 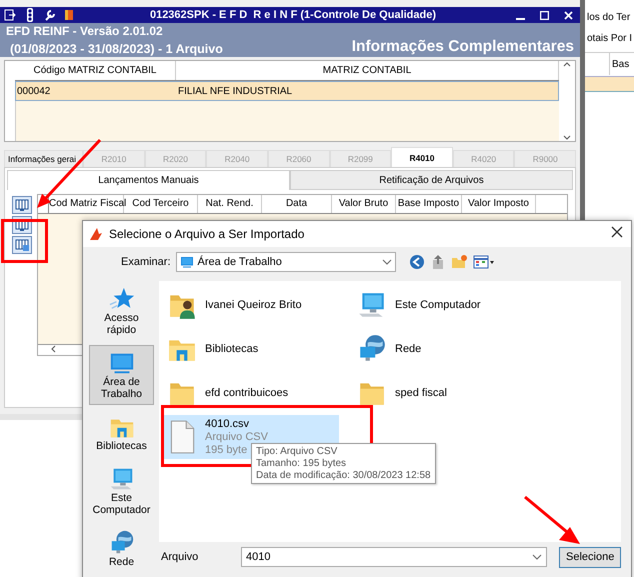 I want to click on up-folder-icon, so click(x=437, y=262).